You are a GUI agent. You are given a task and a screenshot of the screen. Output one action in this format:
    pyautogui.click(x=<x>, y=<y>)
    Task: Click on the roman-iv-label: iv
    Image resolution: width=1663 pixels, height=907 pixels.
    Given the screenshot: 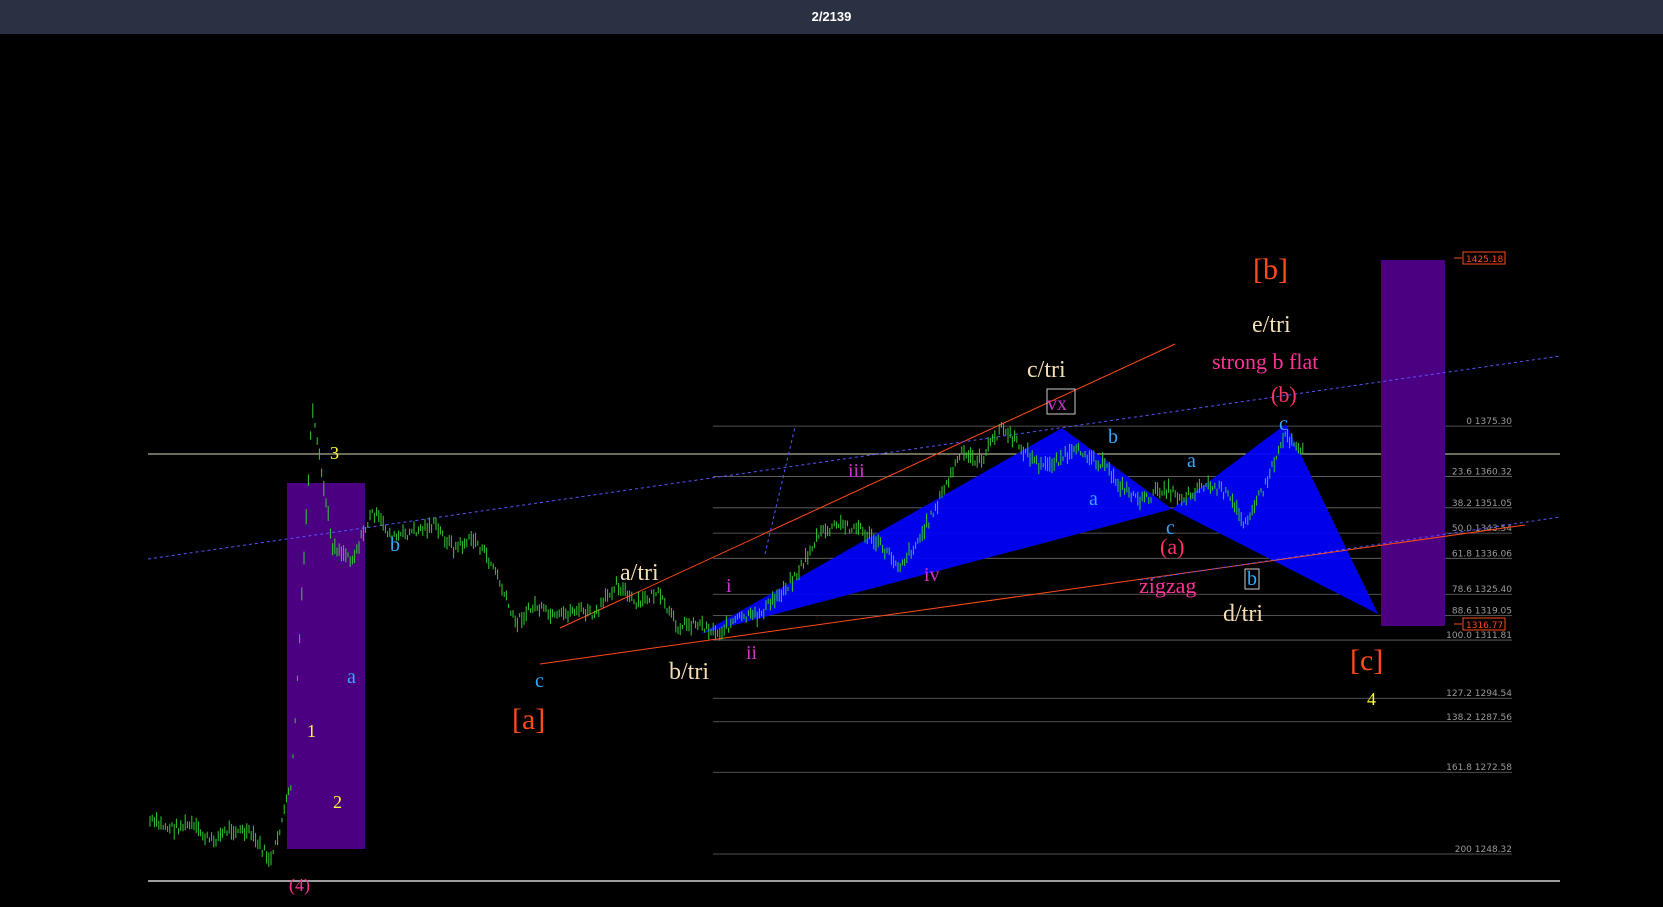 What is the action you would take?
    pyautogui.click(x=932, y=575)
    